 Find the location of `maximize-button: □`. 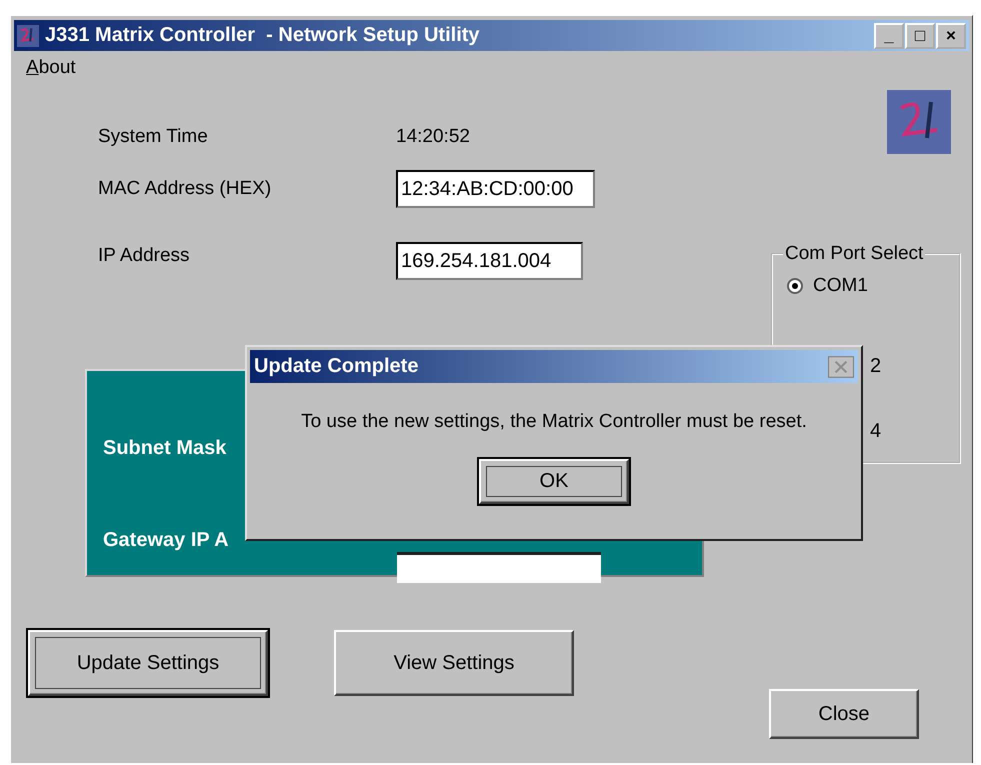

maximize-button: □ is located at coordinates (920, 35).